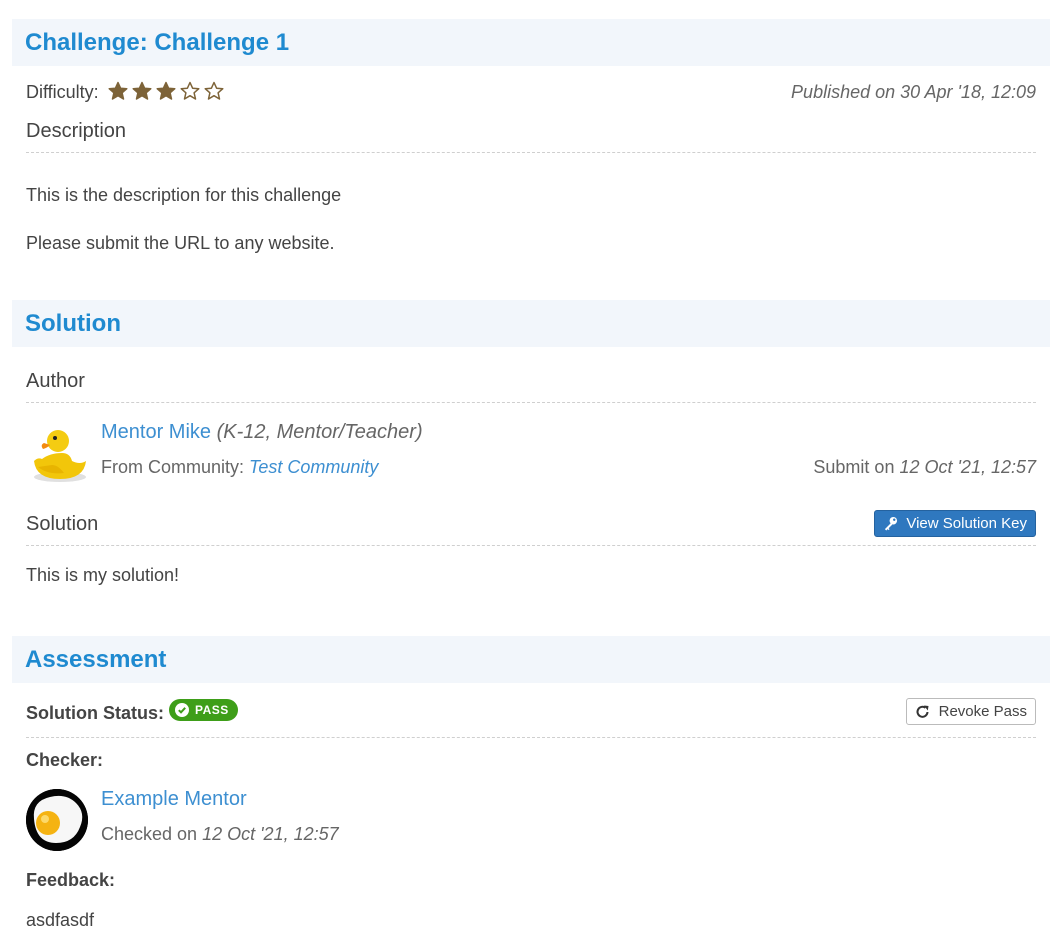 The image size is (1064, 949). Describe the element at coordinates (982, 711) in the screenshot. I see `revoke-pass-label: Revoke Pass` at that location.